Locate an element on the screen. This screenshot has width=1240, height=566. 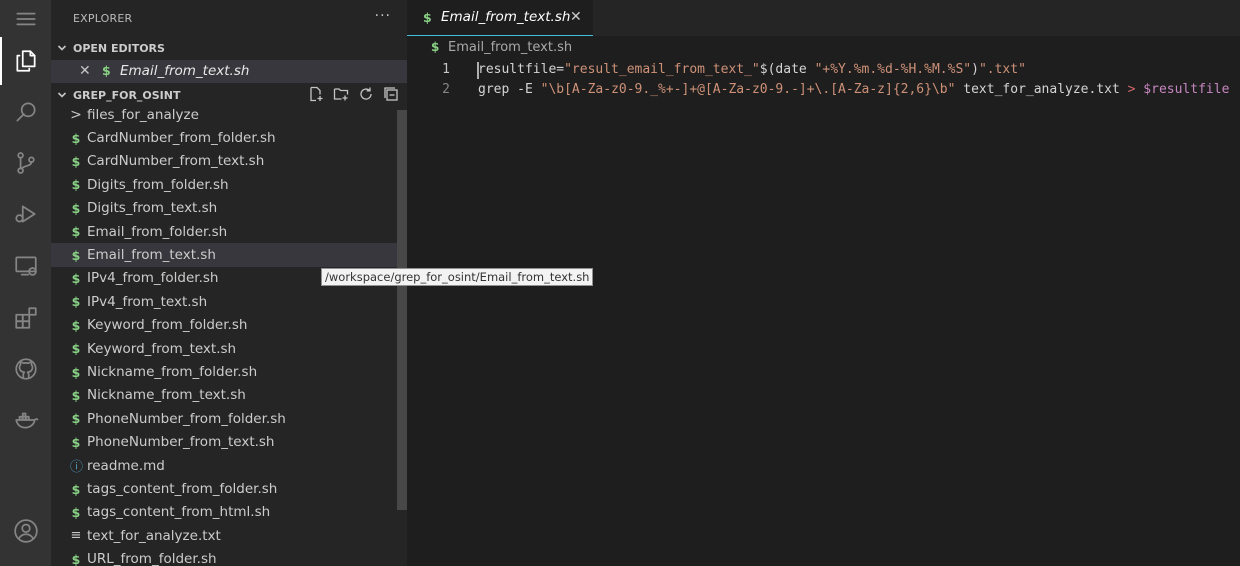
tree-item-label: PhoneNumber_from_folder.sh is located at coordinates (186, 418).